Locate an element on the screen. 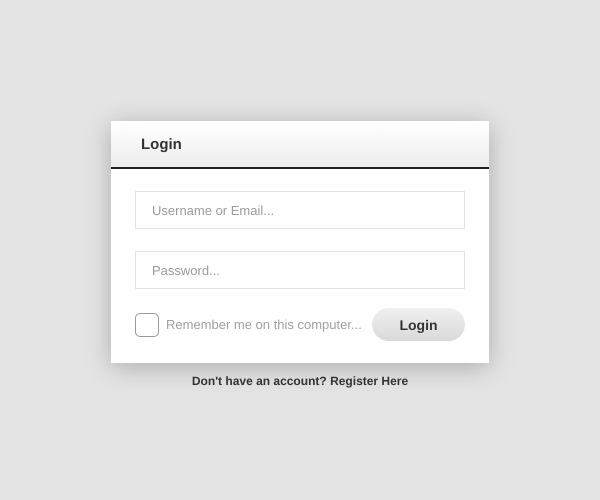 This screenshot has width=600, height=500. login-button: Login is located at coordinates (418, 324).